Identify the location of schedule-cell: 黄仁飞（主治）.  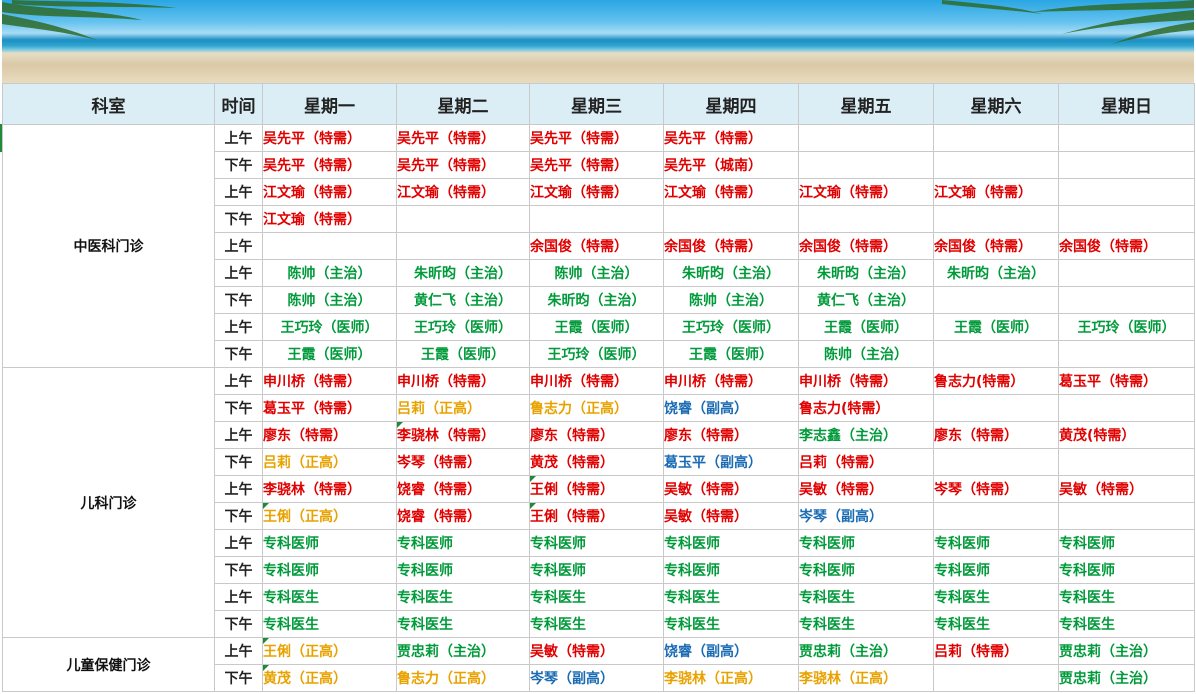
(866, 300).